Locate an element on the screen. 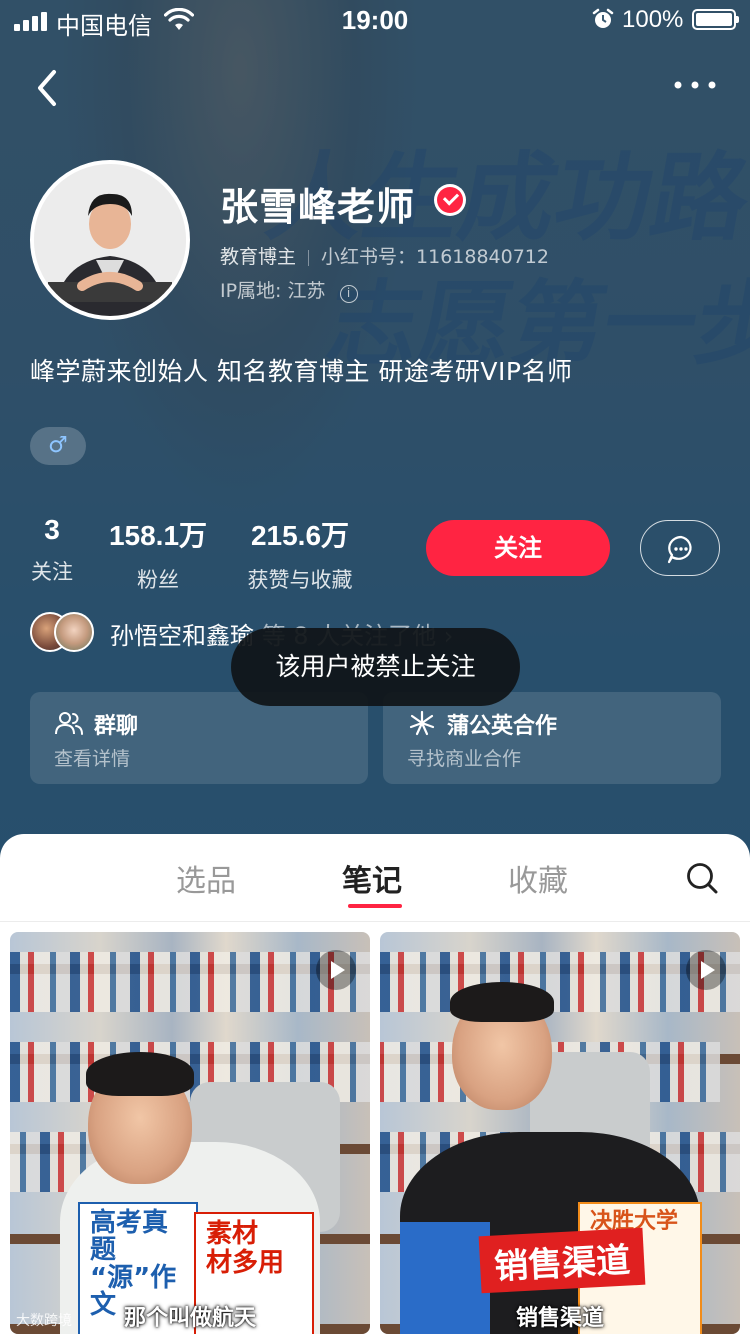 This screenshot has width=750, height=1334. profile-meta: 教育博主 小红书号：11618840712 is located at coordinates (384, 255).